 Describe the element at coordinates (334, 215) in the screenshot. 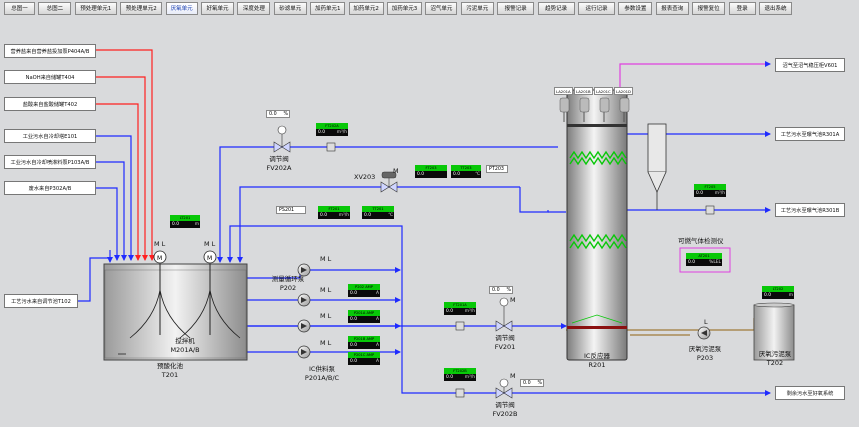

I see `ft201-value: 0.0 m³/h` at that location.